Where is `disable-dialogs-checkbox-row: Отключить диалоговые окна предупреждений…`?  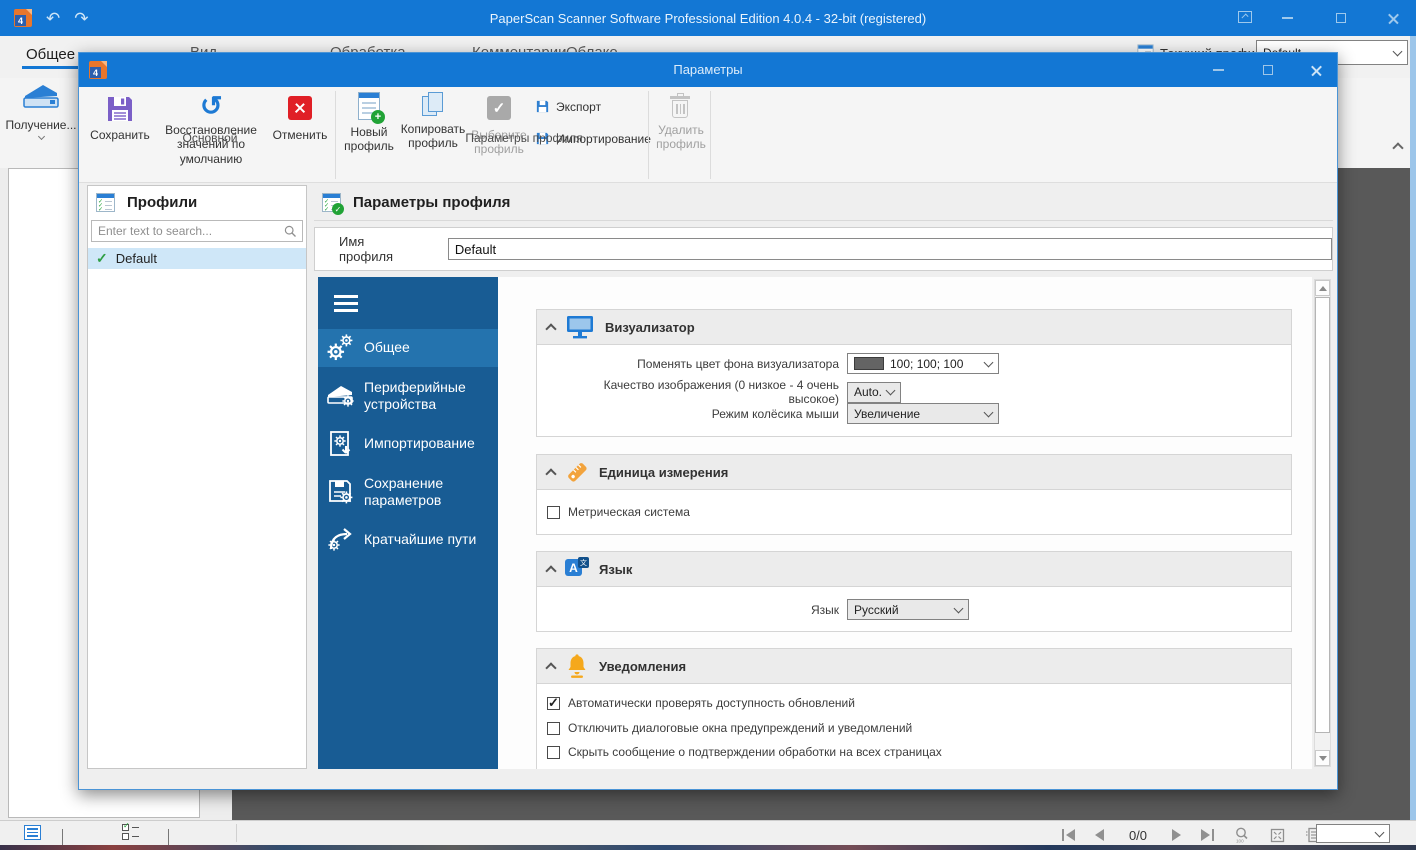
disable-dialogs-checkbox-row: Отключить диалоговые окна предупреждений… is located at coordinates (729, 728).